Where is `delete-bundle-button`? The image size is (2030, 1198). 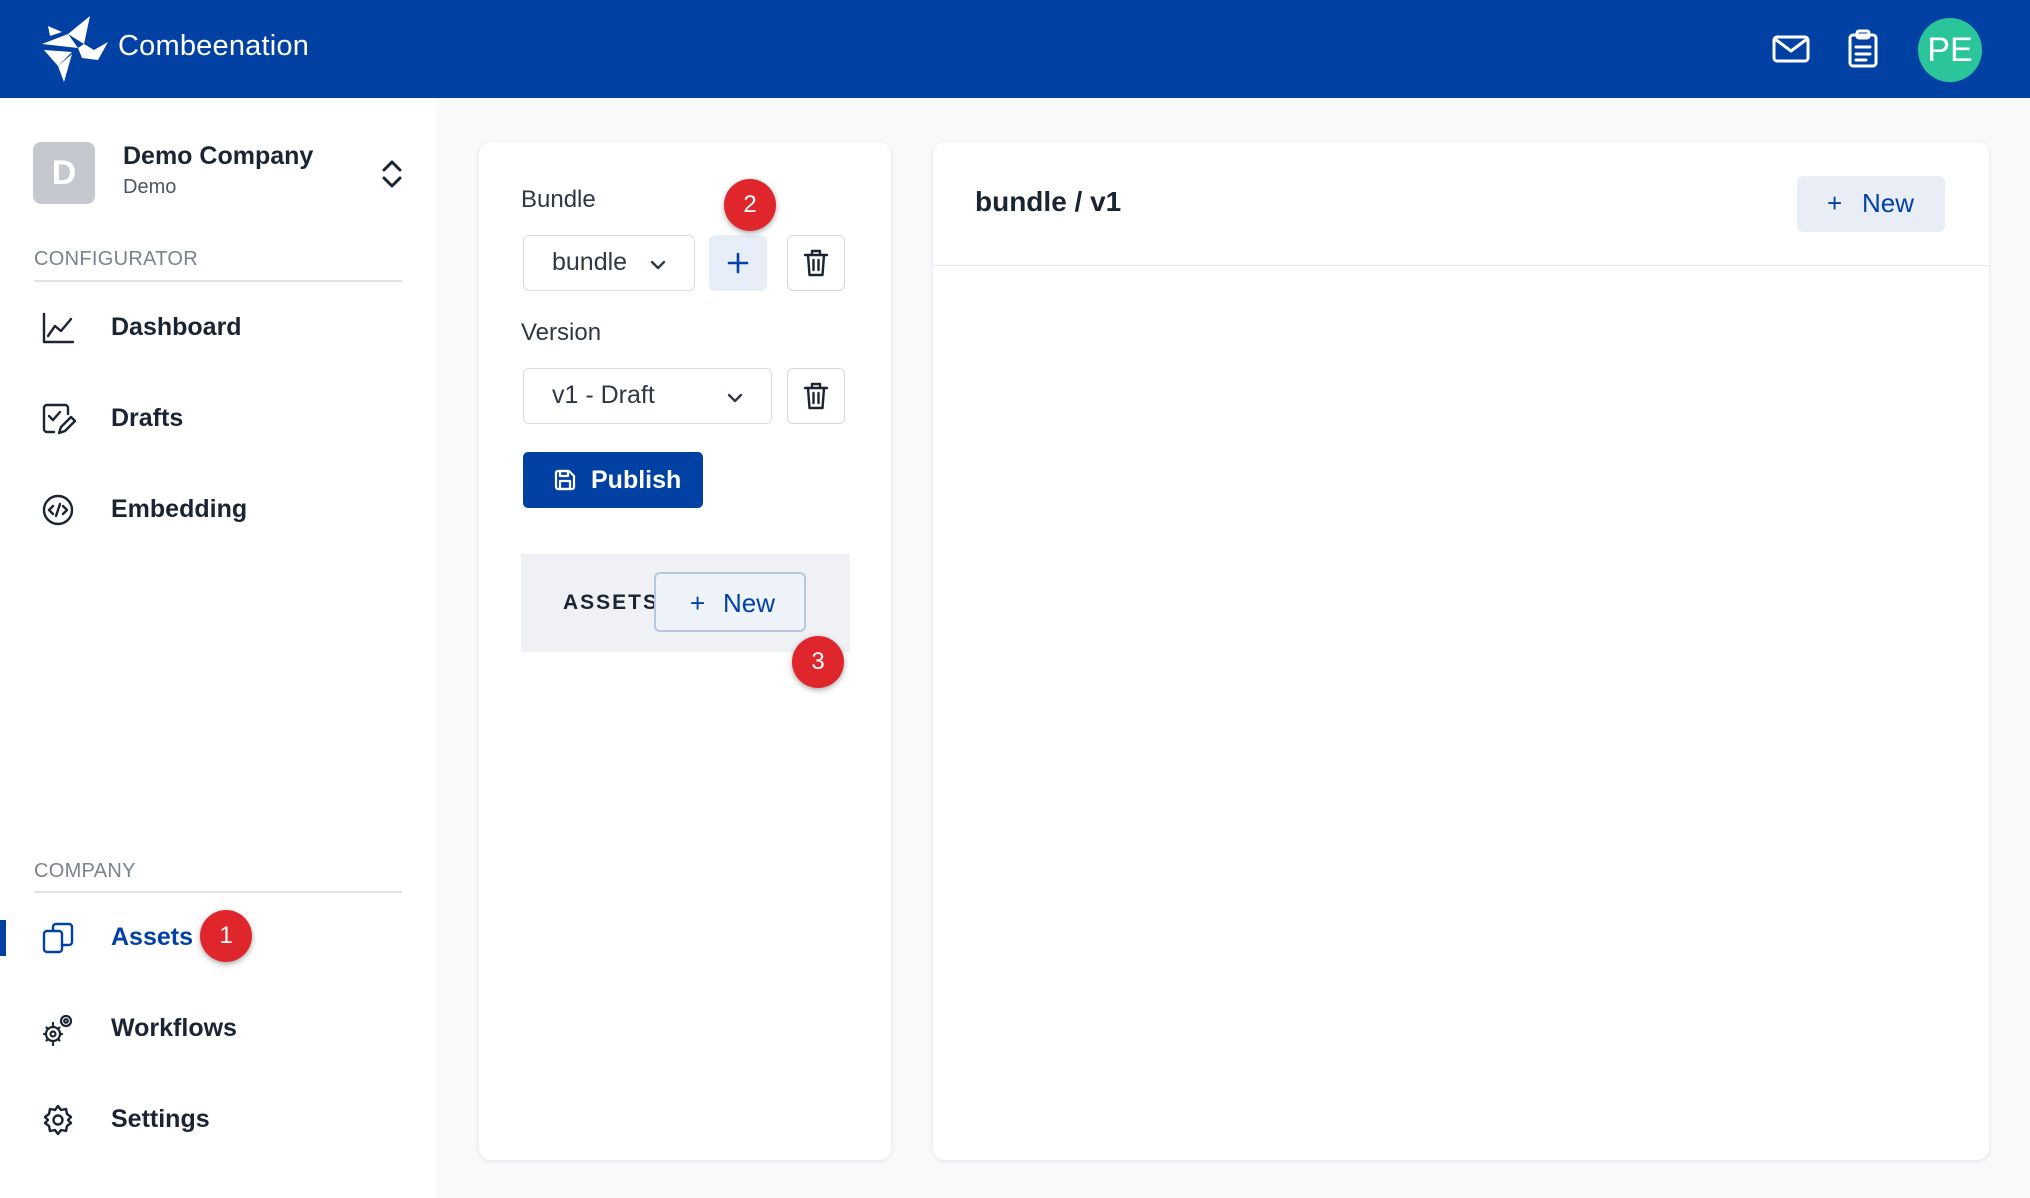
delete-bundle-button is located at coordinates (816, 263).